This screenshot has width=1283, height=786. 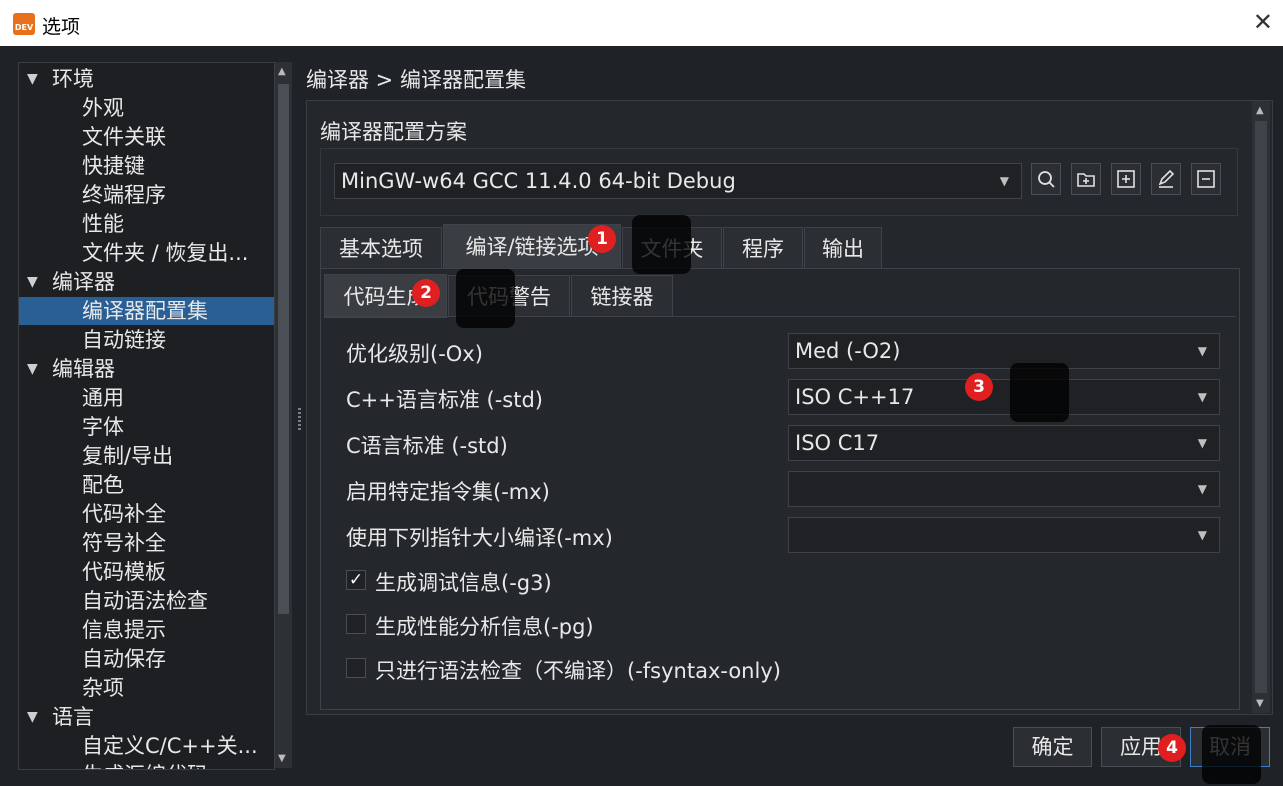 I want to click on plus-icon, so click(x=1126, y=179).